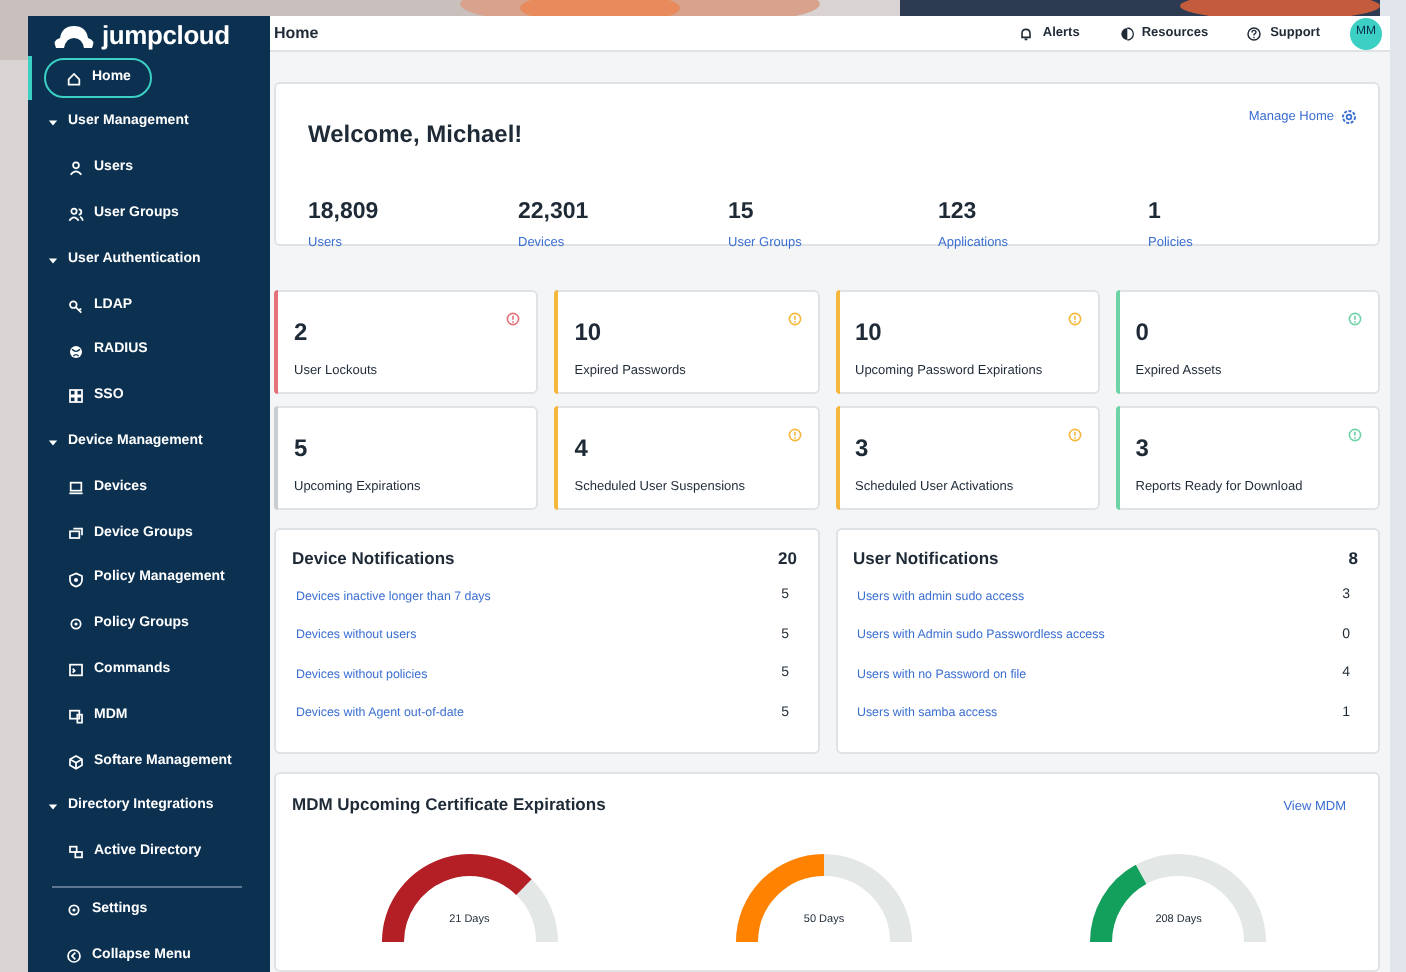  What do you see at coordinates (76, 579) in the screenshot?
I see `shield-gear-icon` at bounding box center [76, 579].